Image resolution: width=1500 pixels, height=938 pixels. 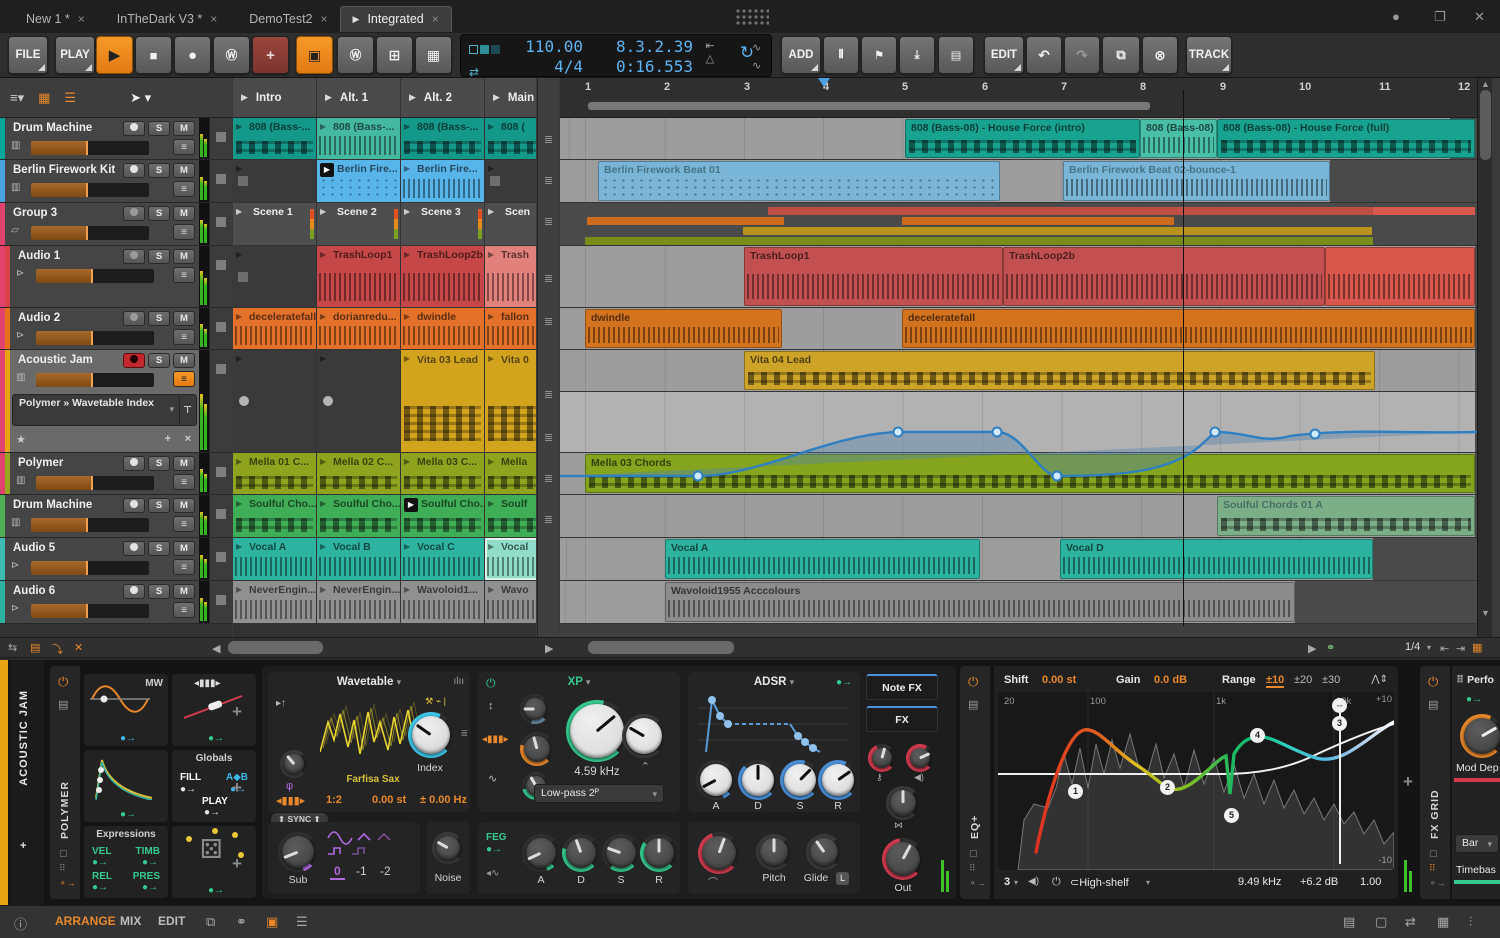 What do you see at coordinates (114, 55) in the screenshot?
I see `play-button: ▶` at bounding box center [114, 55].